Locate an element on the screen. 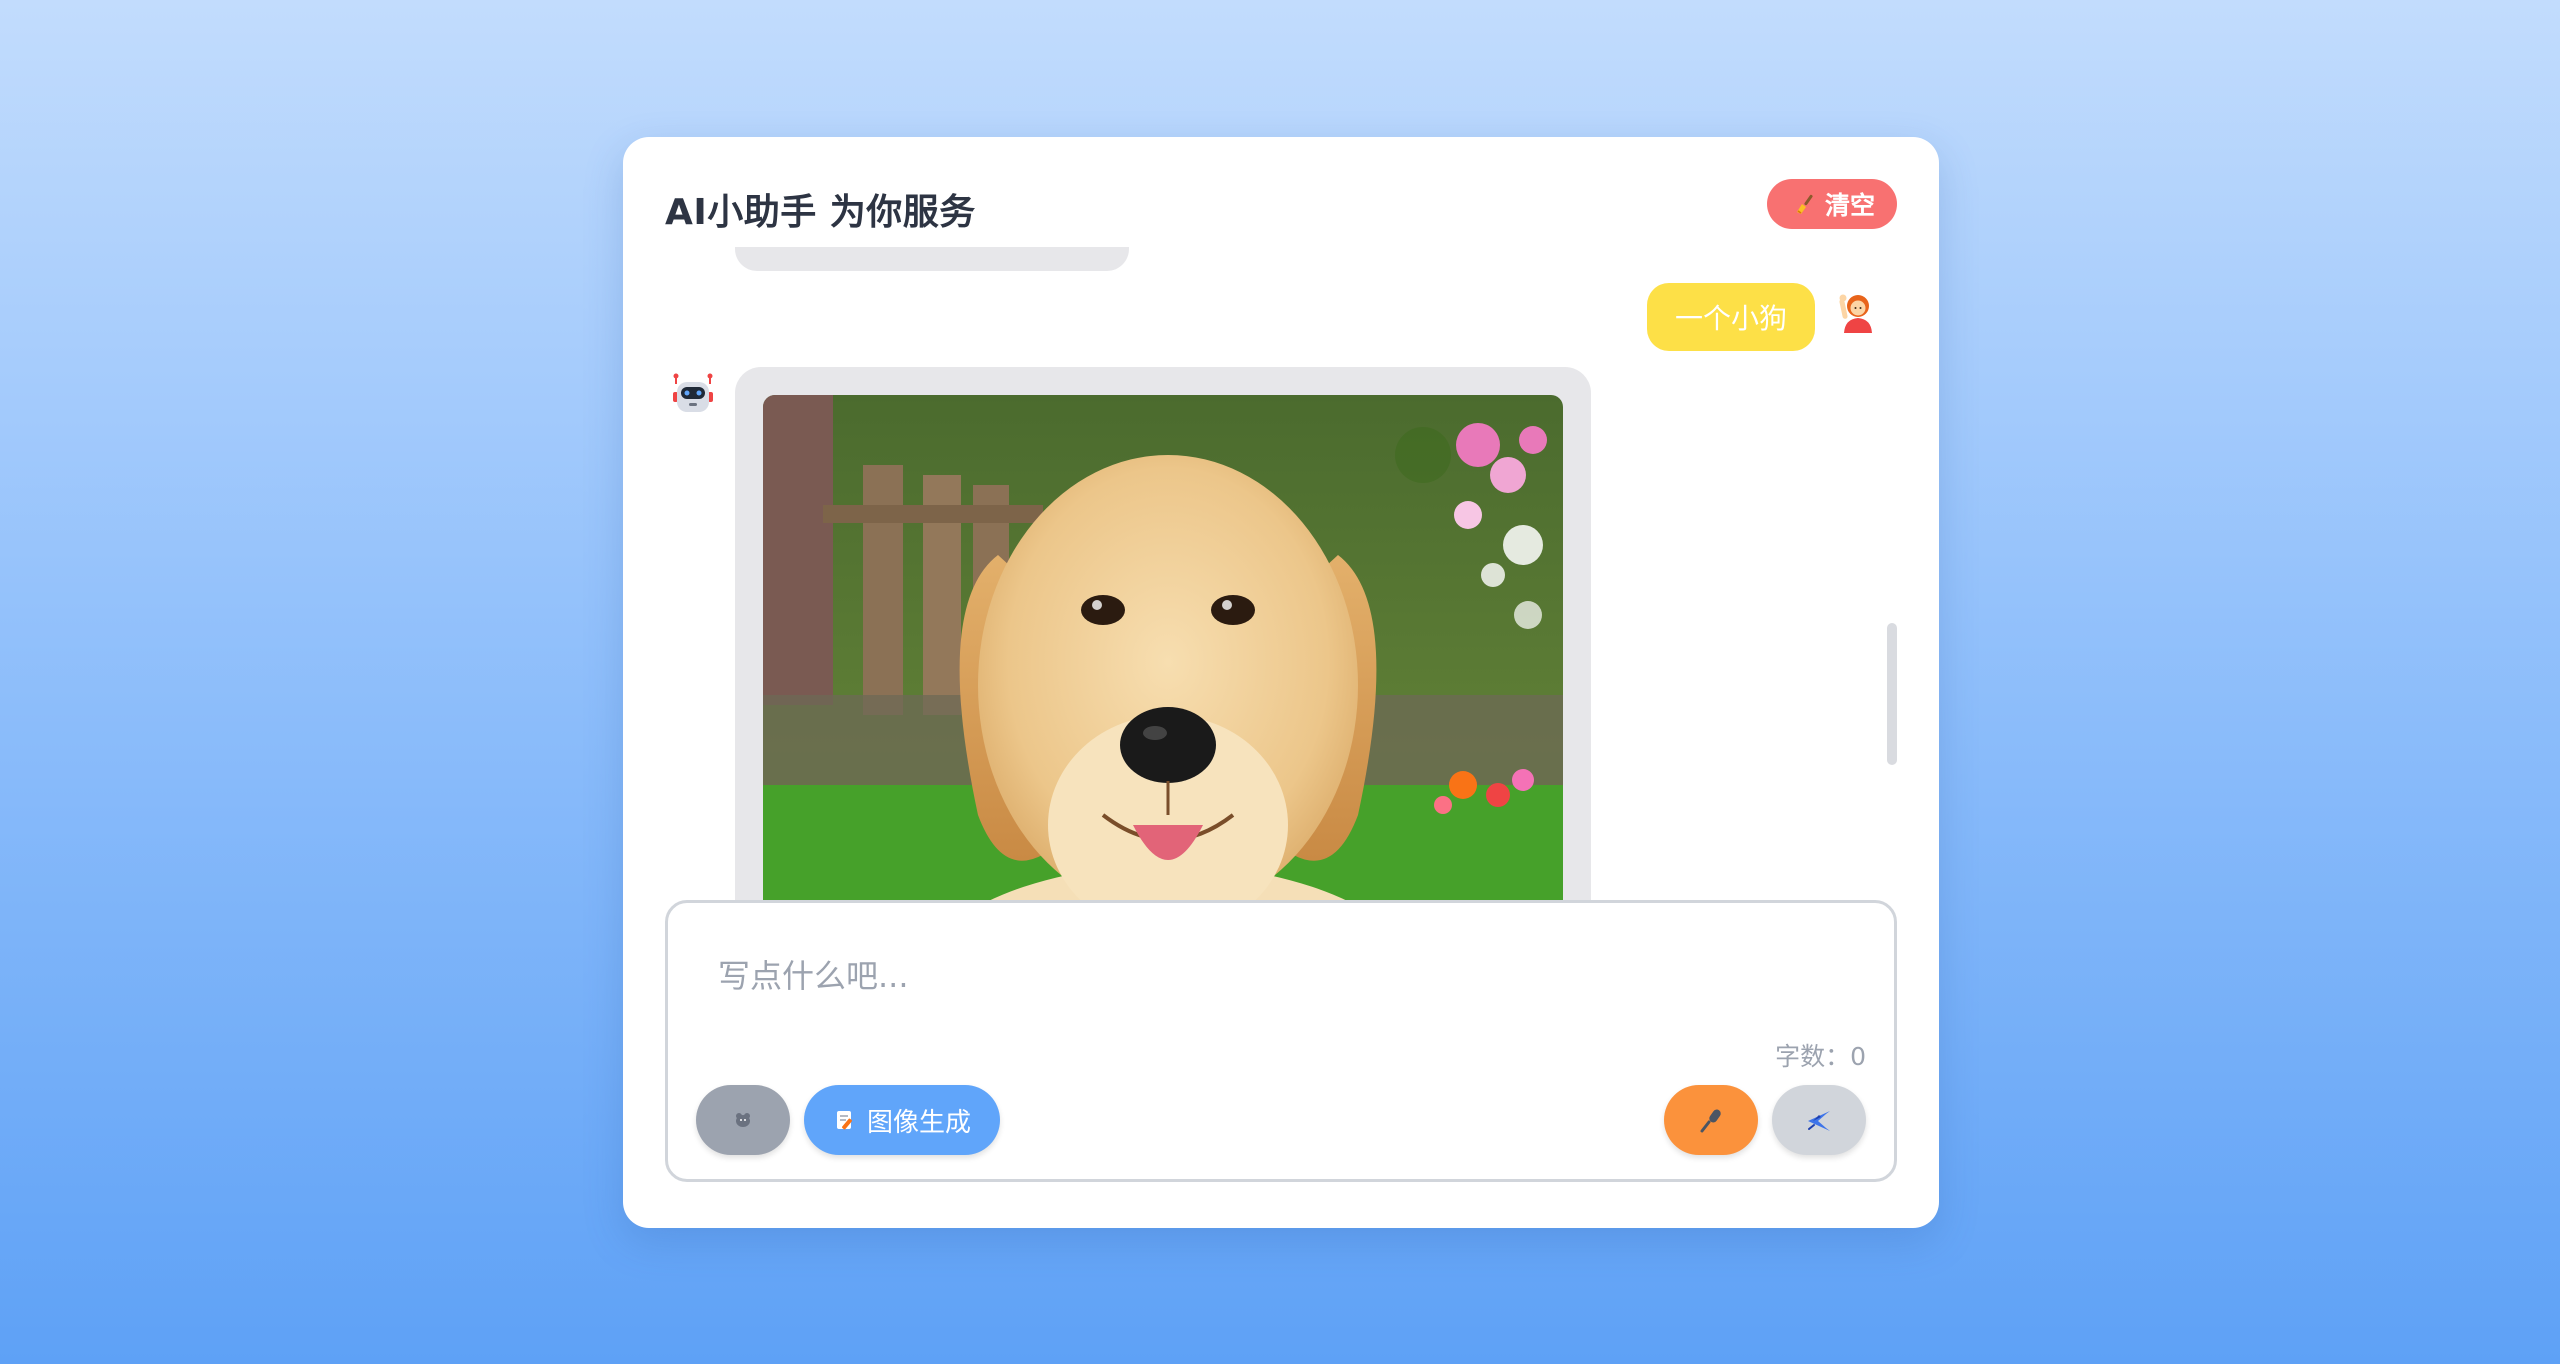  char-count: 字数：0 is located at coordinates (1820, 1056).